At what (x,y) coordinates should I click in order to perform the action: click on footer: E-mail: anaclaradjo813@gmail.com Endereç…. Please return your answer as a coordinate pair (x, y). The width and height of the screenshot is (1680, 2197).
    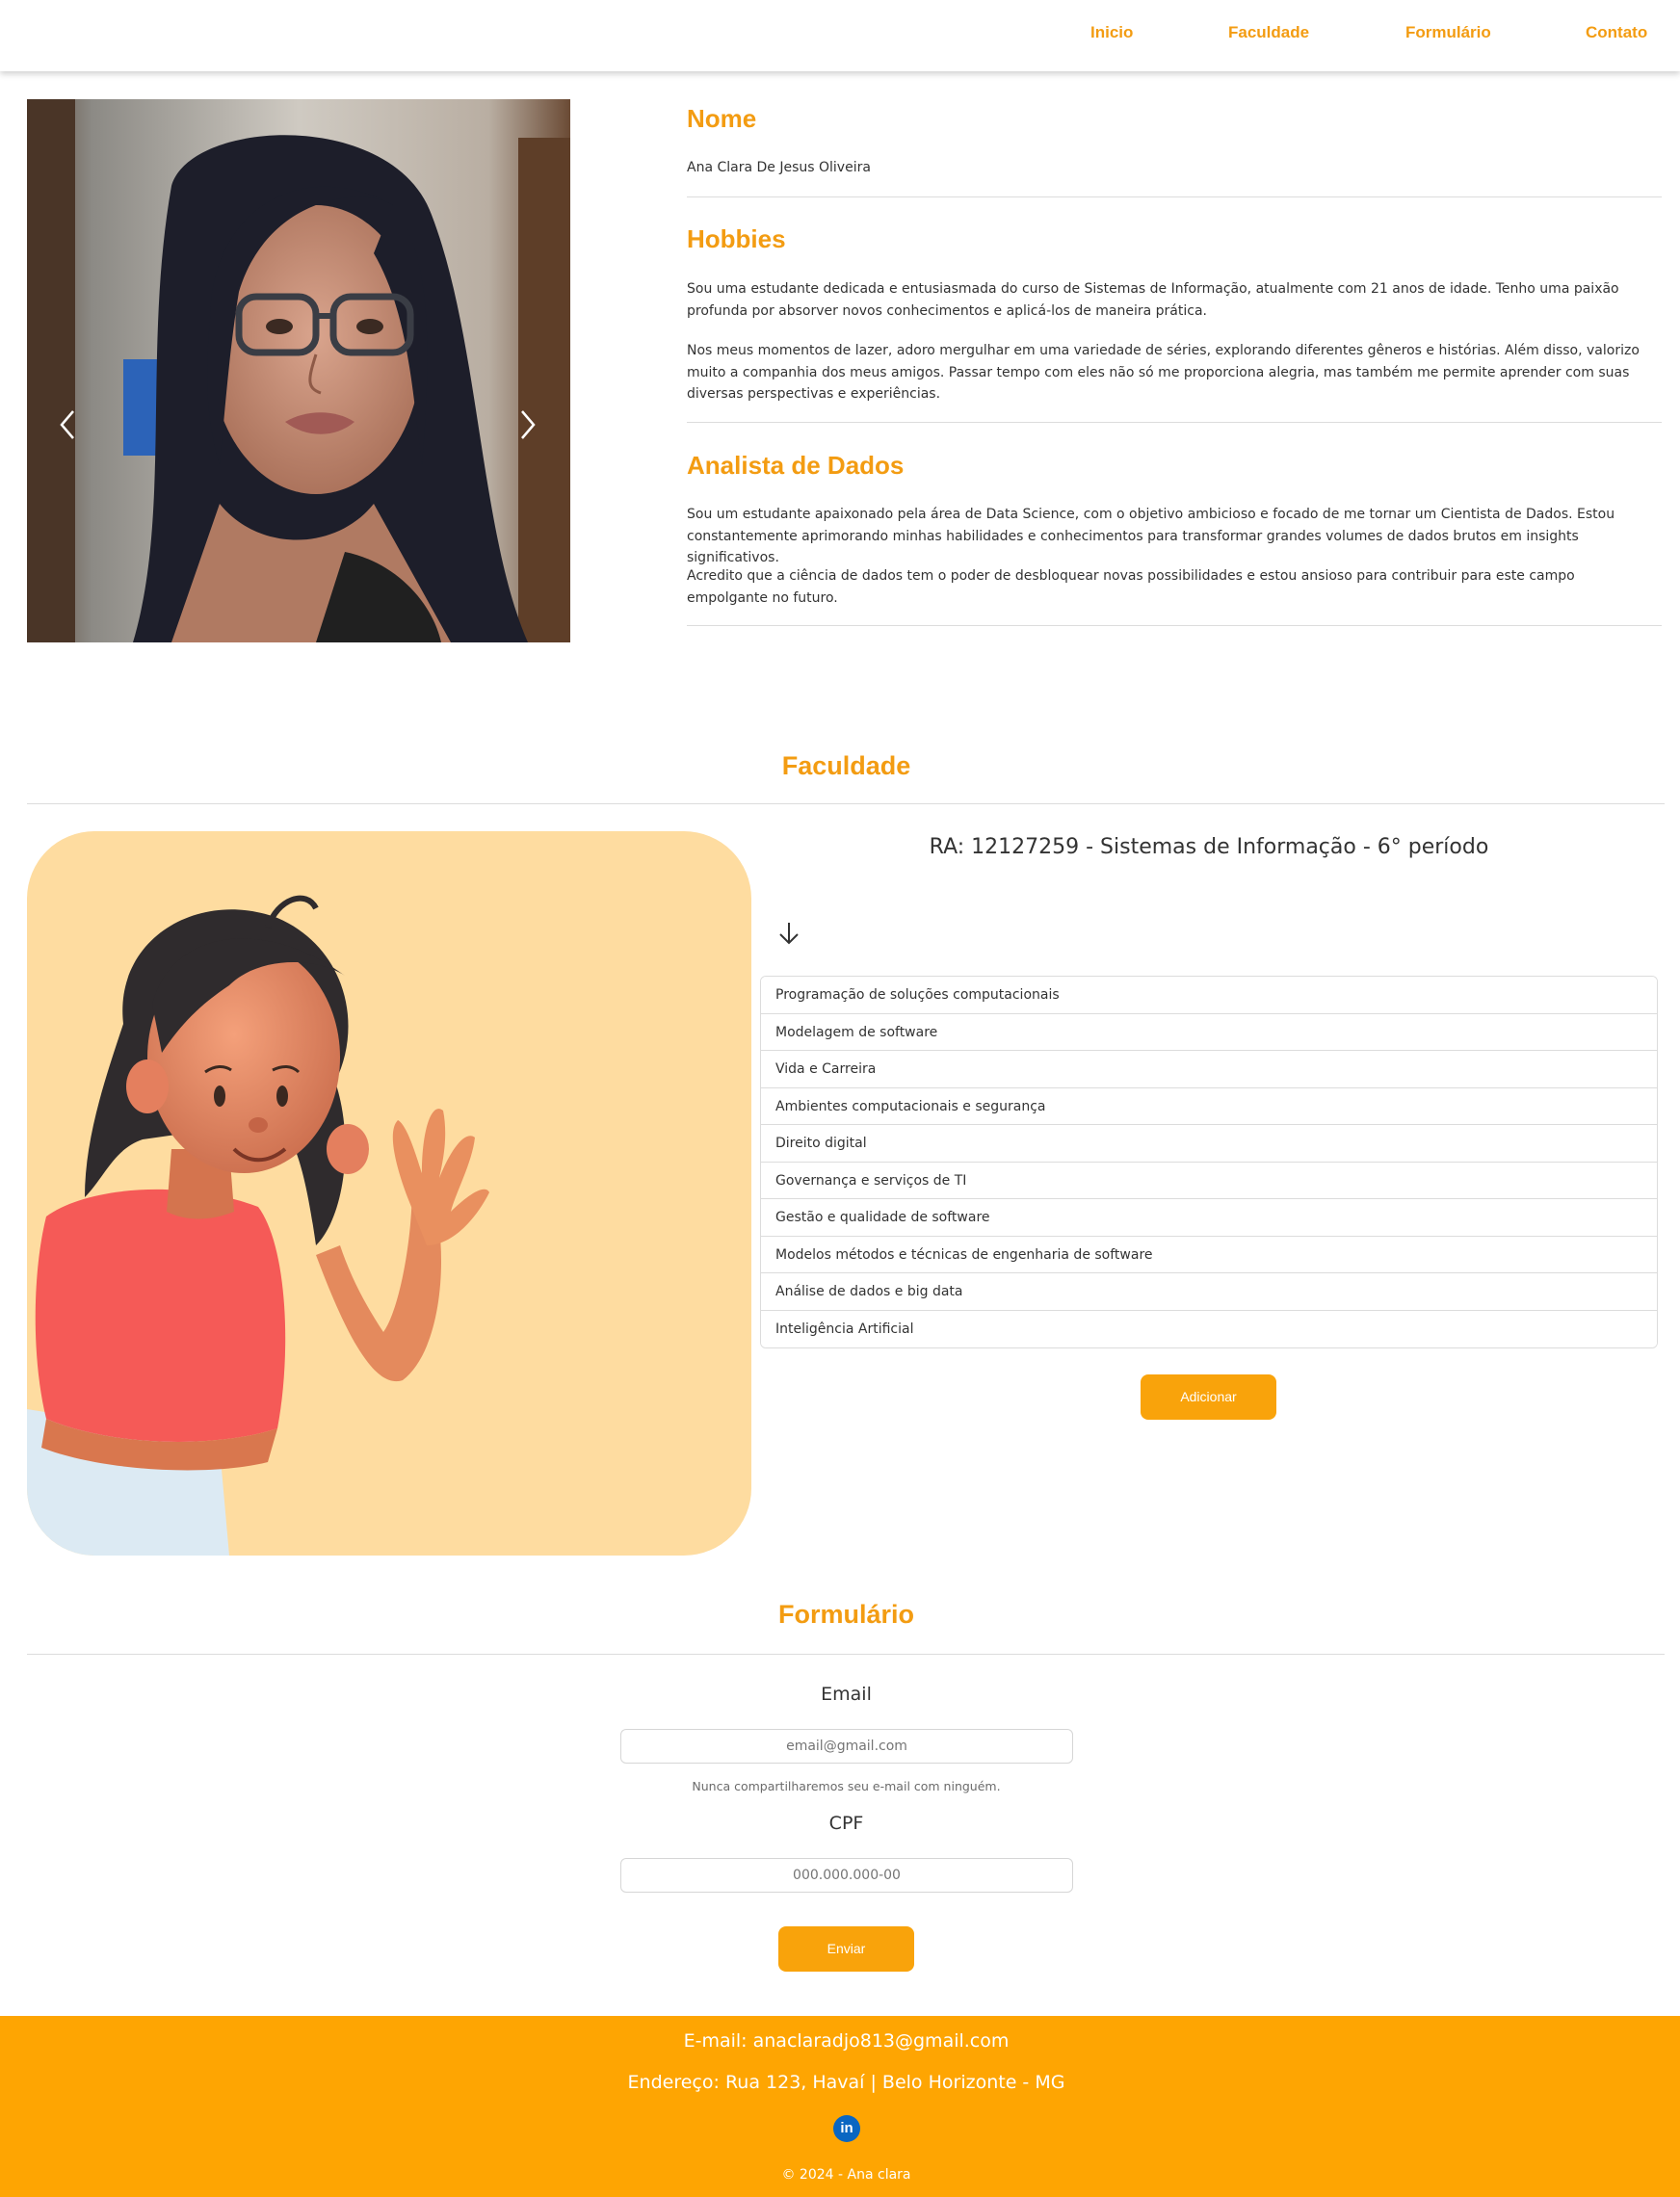
    Looking at the image, I should click on (840, 2107).